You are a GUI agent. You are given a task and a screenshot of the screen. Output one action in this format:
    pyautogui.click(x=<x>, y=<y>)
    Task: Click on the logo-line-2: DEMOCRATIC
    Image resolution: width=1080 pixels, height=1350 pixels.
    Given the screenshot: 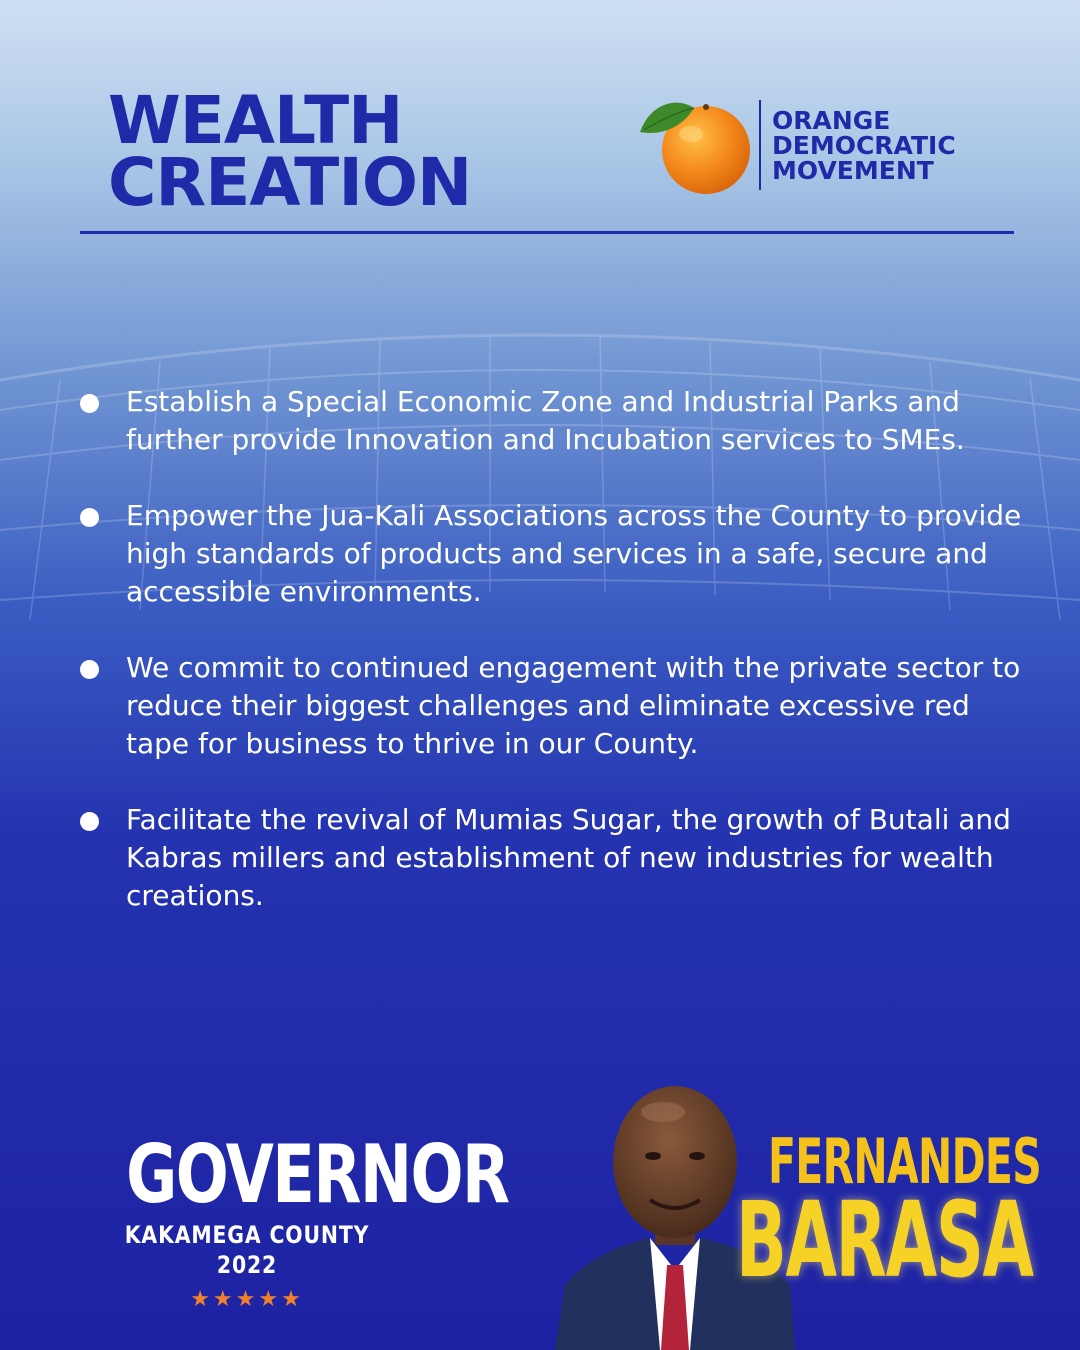 What is the action you would take?
    pyautogui.click(x=864, y=145)
    